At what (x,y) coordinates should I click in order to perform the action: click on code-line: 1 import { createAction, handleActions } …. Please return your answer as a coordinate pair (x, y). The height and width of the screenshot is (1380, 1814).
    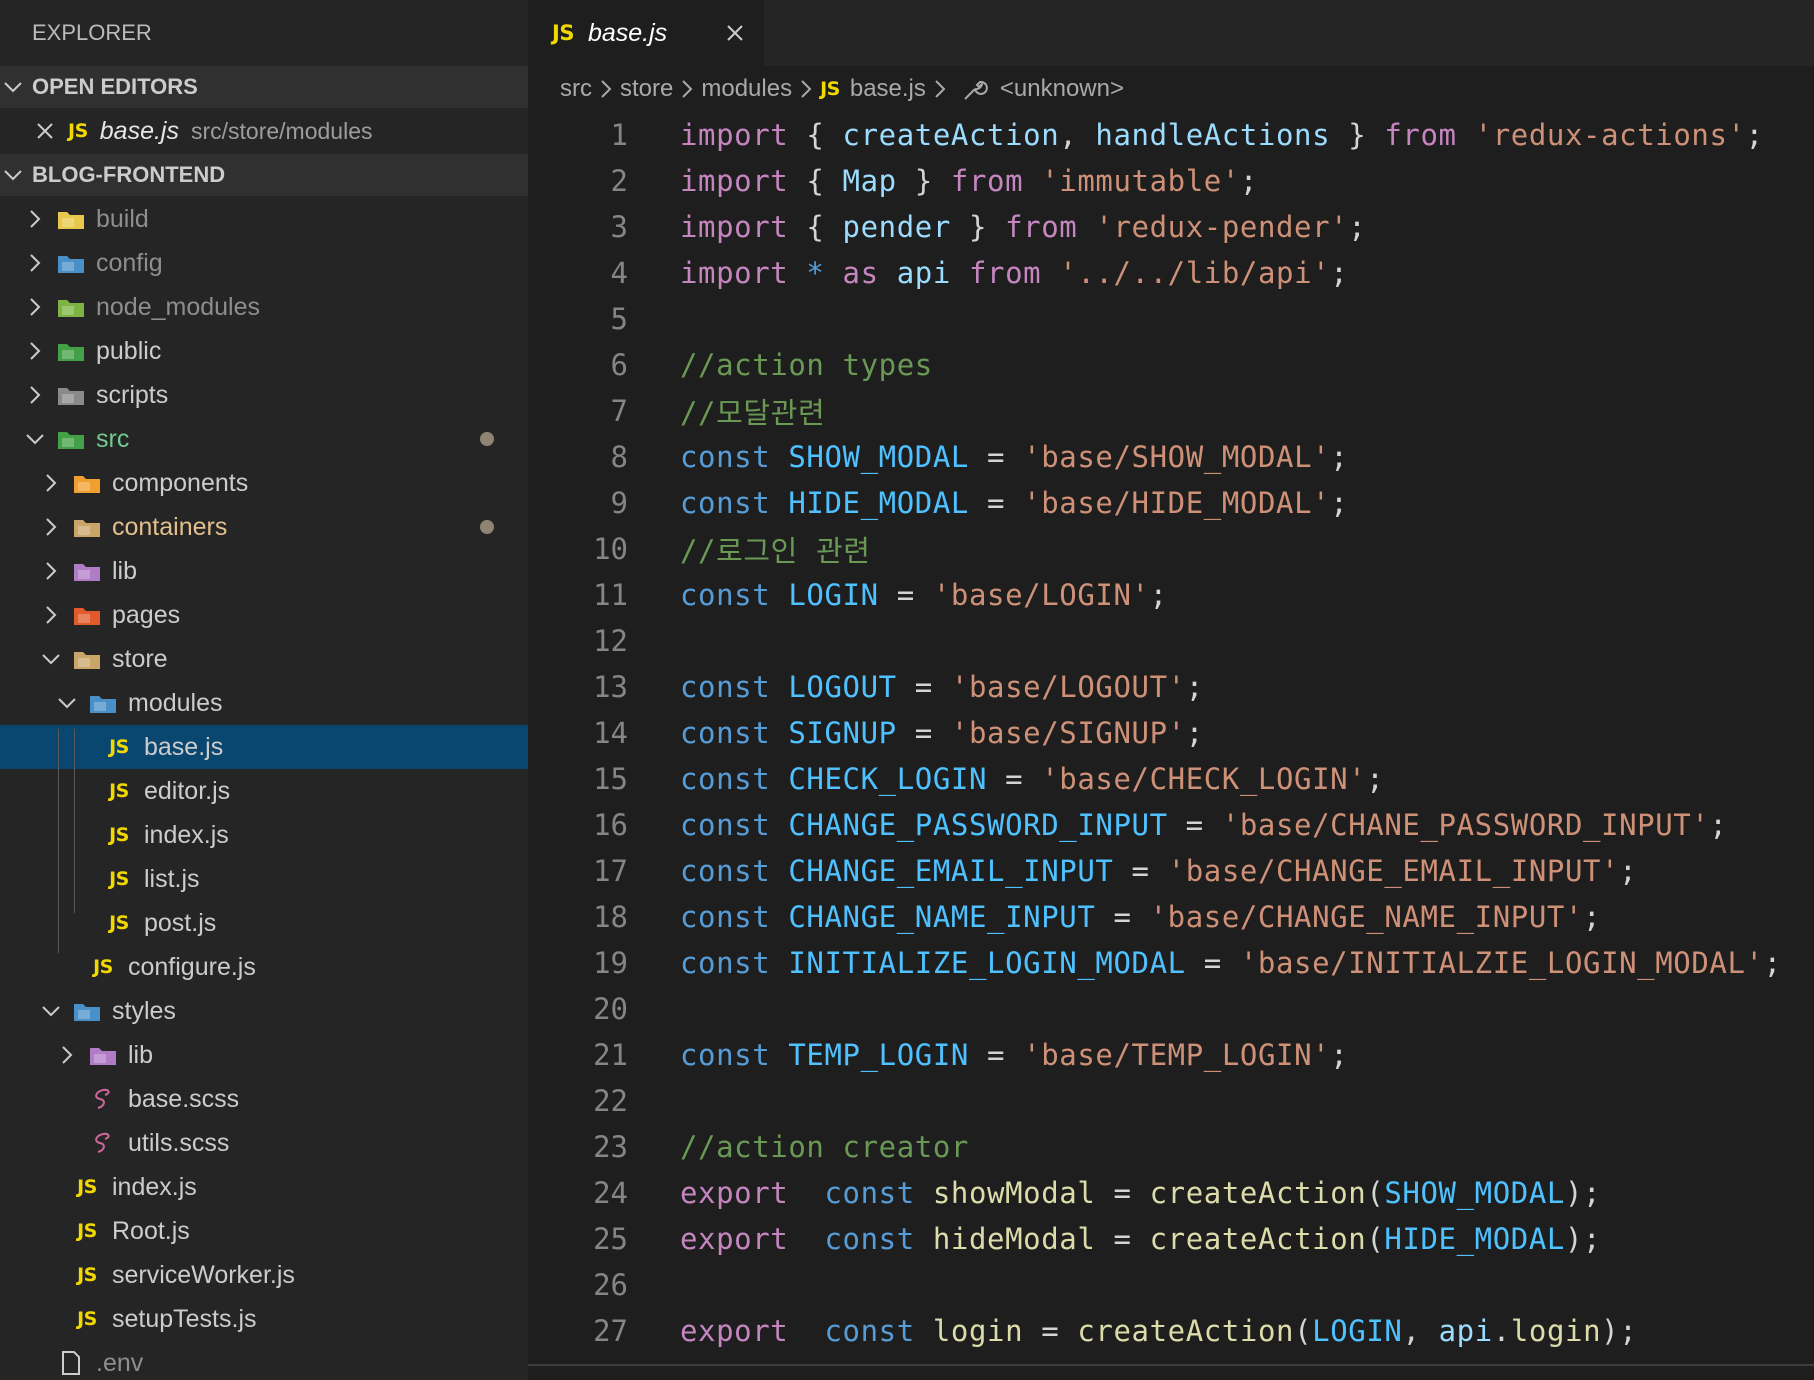
    Looking at the image, I should click on (1171, 135).